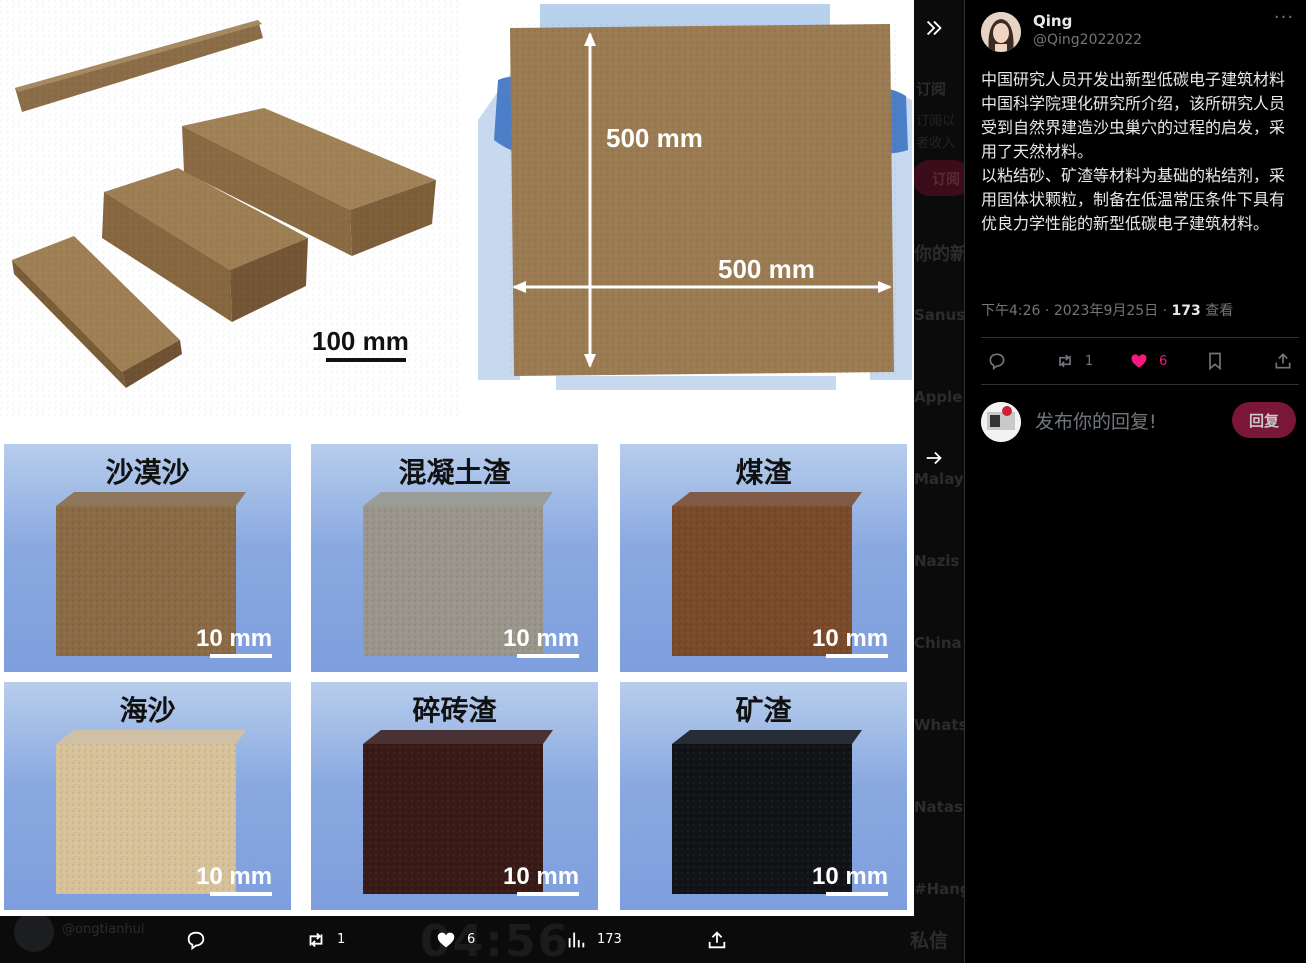 The image size is (1306, 963). I want to click on tweet-time: 下午4:26, so click(1010, 311).